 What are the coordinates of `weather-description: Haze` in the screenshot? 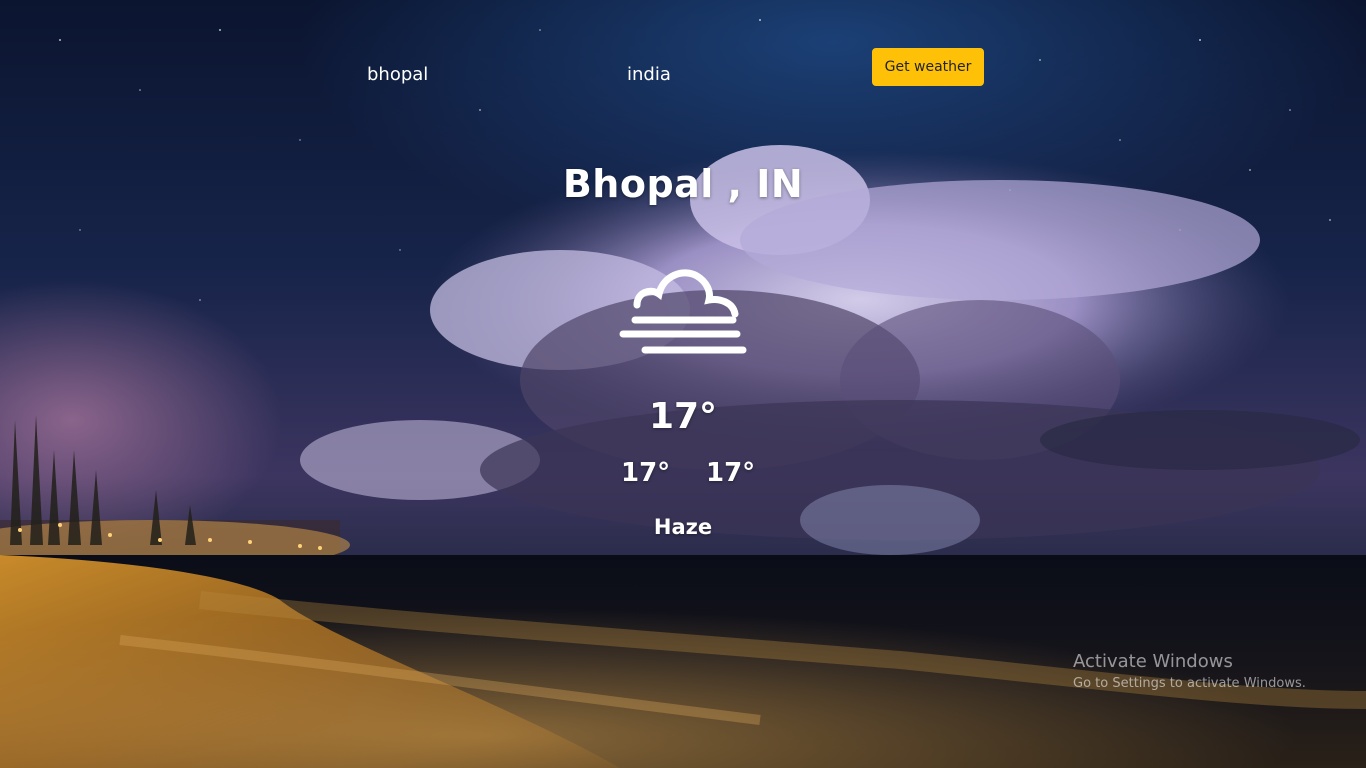 It's located at (683, 527).